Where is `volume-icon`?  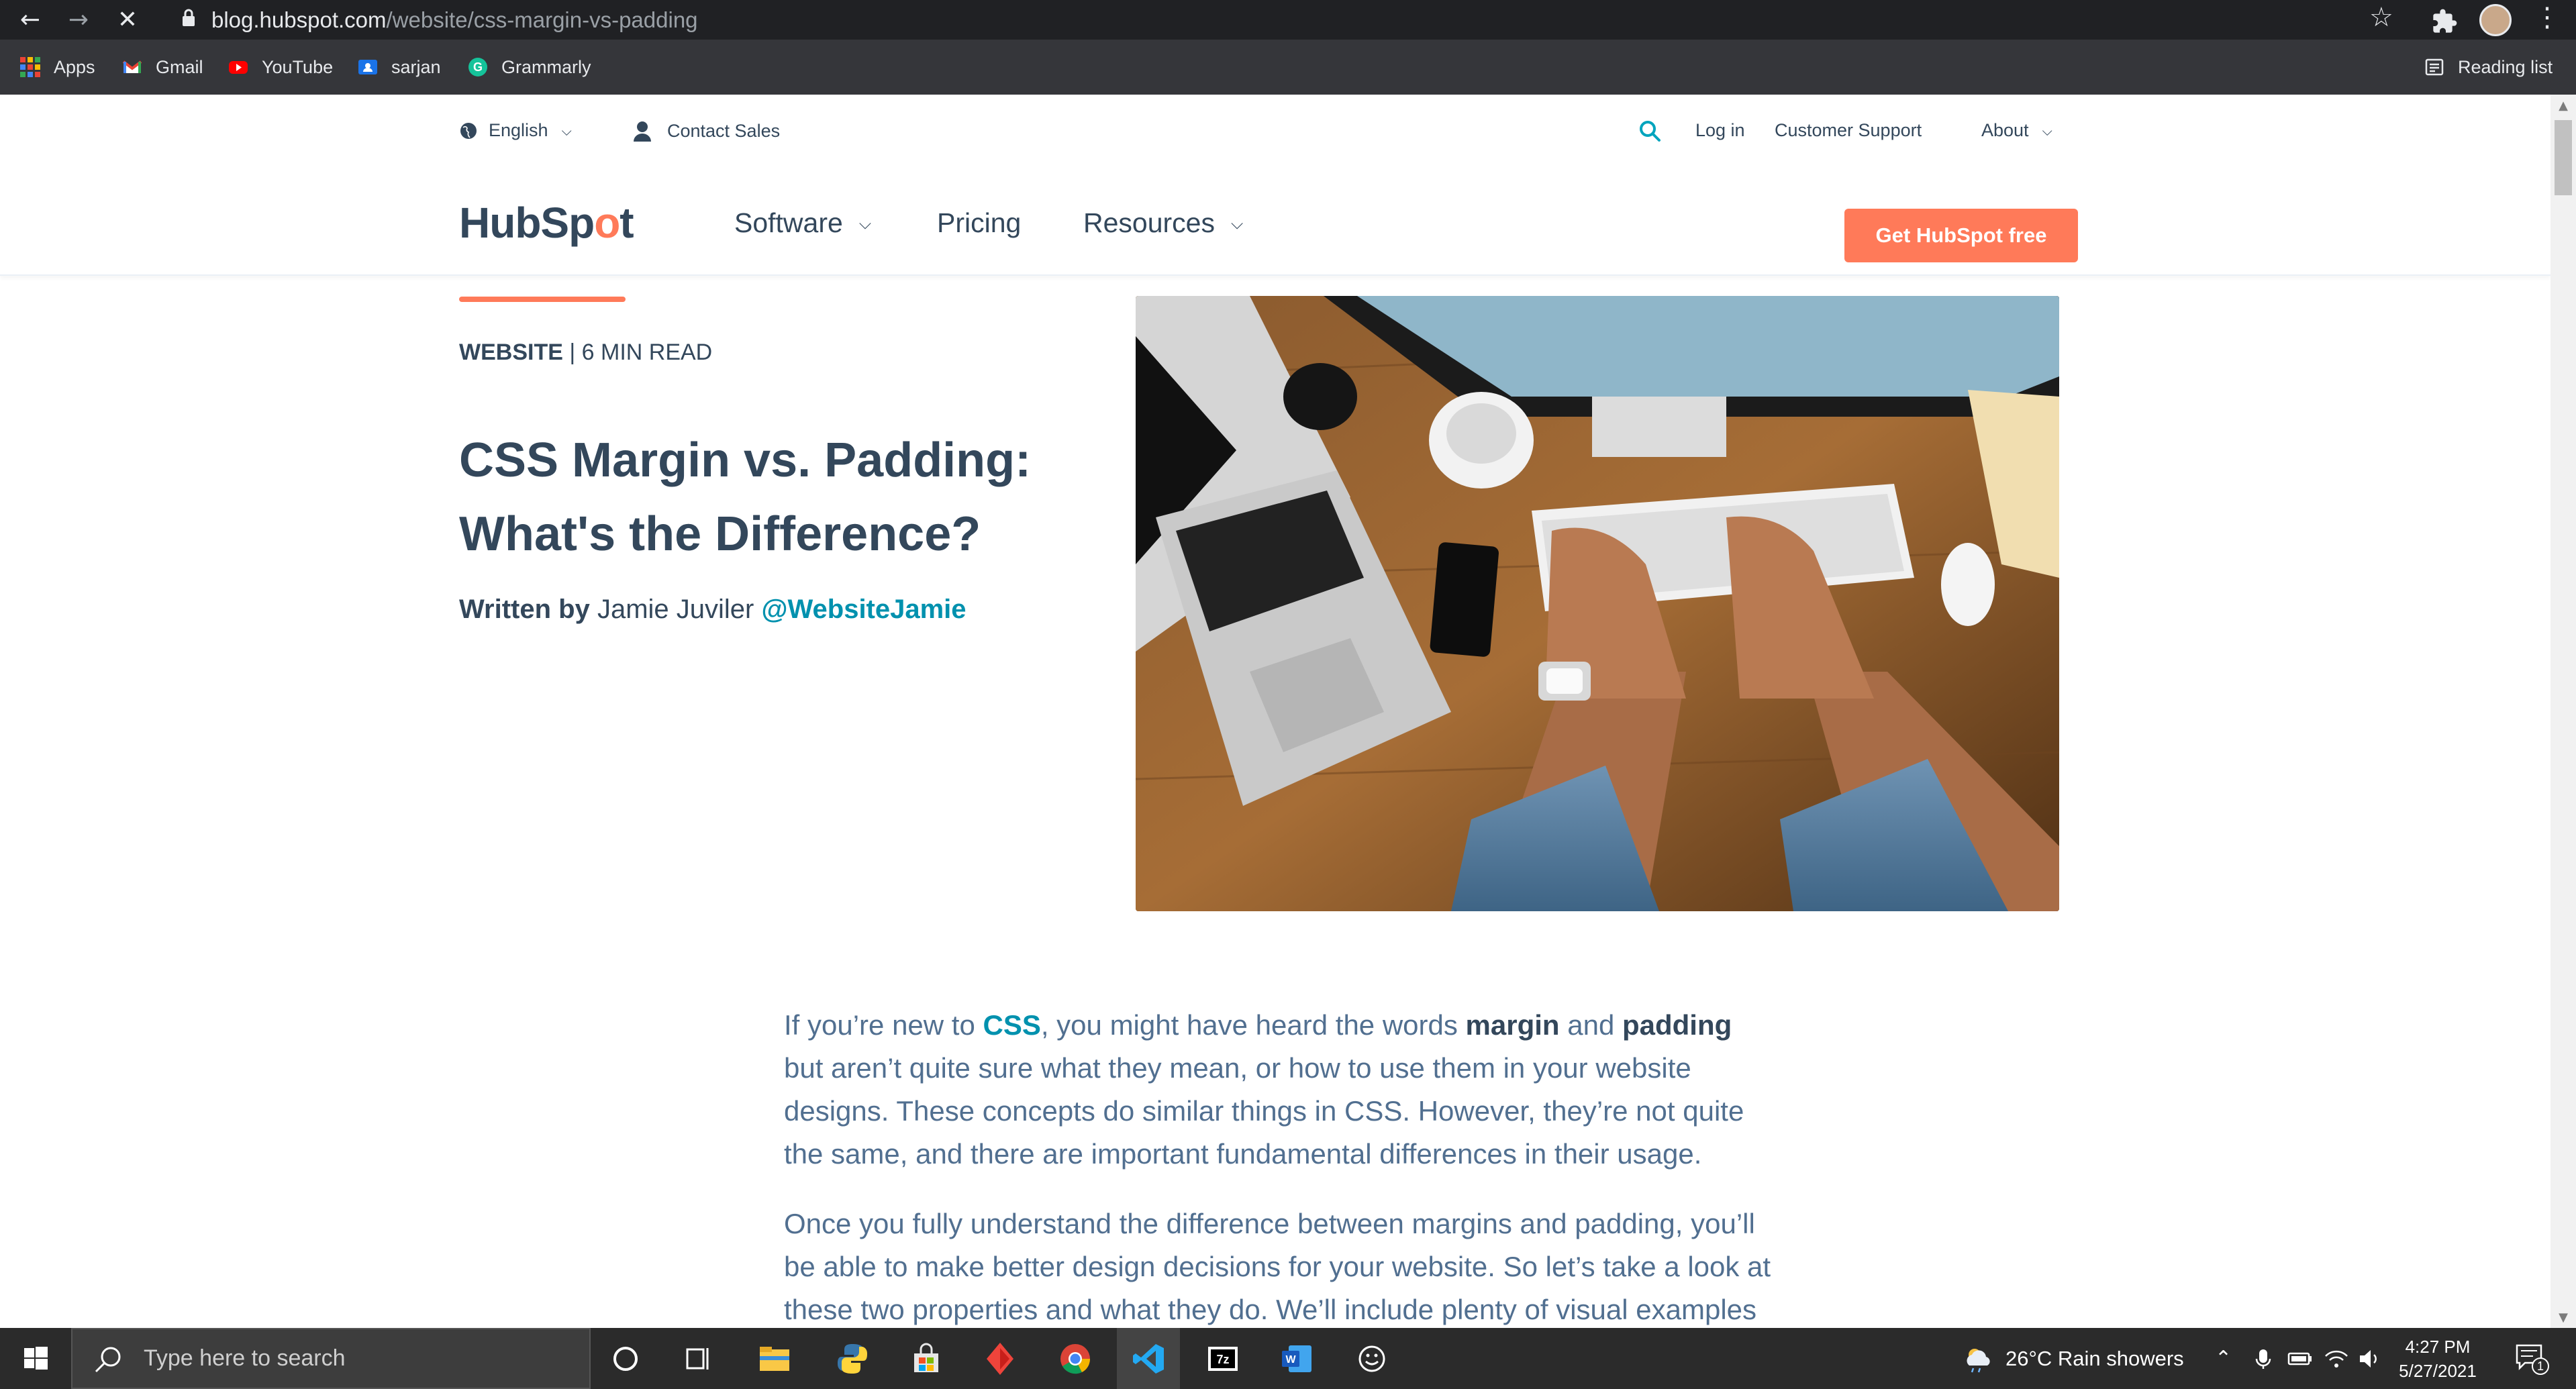
volume-icon is located at coordinates (2369, 1359).